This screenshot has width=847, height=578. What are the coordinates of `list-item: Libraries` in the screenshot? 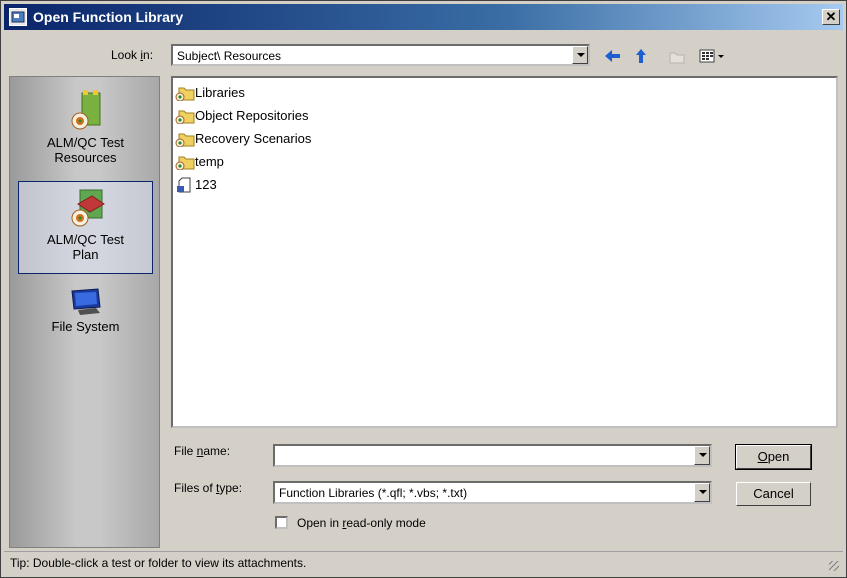 It's located at (210, 94).